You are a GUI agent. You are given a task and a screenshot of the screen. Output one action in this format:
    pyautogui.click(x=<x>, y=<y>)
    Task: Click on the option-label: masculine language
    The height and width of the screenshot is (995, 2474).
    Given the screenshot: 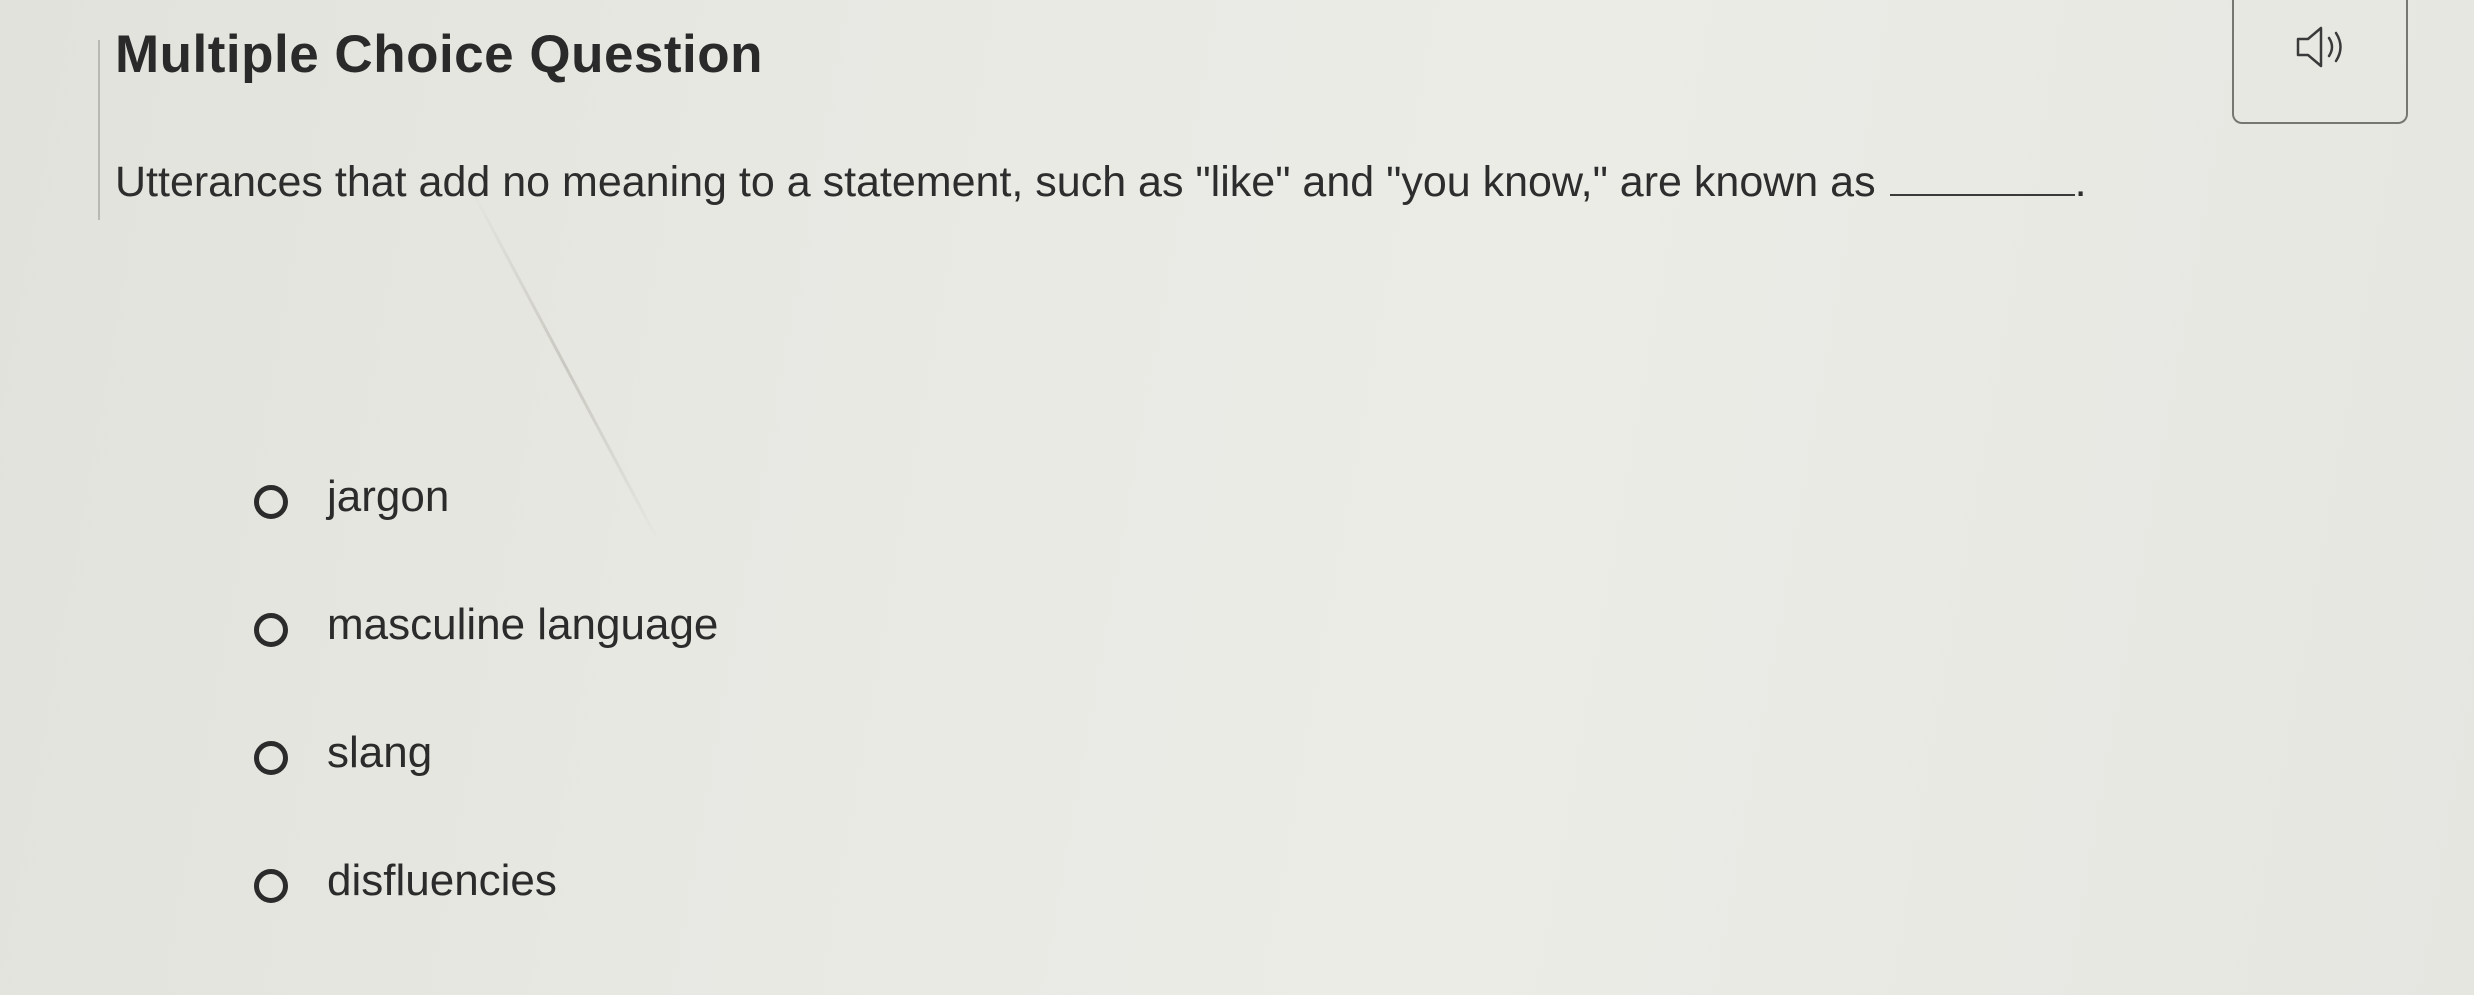 What is the action you would take?
    pyautogui.click(x=523, y=624)
    